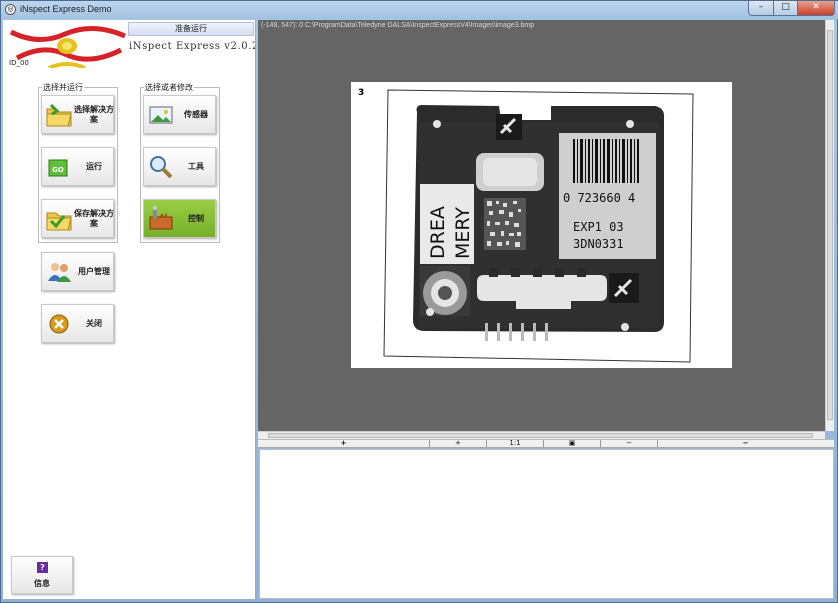  Describe the element at coordinates (598, 227) in the screenshot. I see `label-line-1: EXP1 03` at that location.